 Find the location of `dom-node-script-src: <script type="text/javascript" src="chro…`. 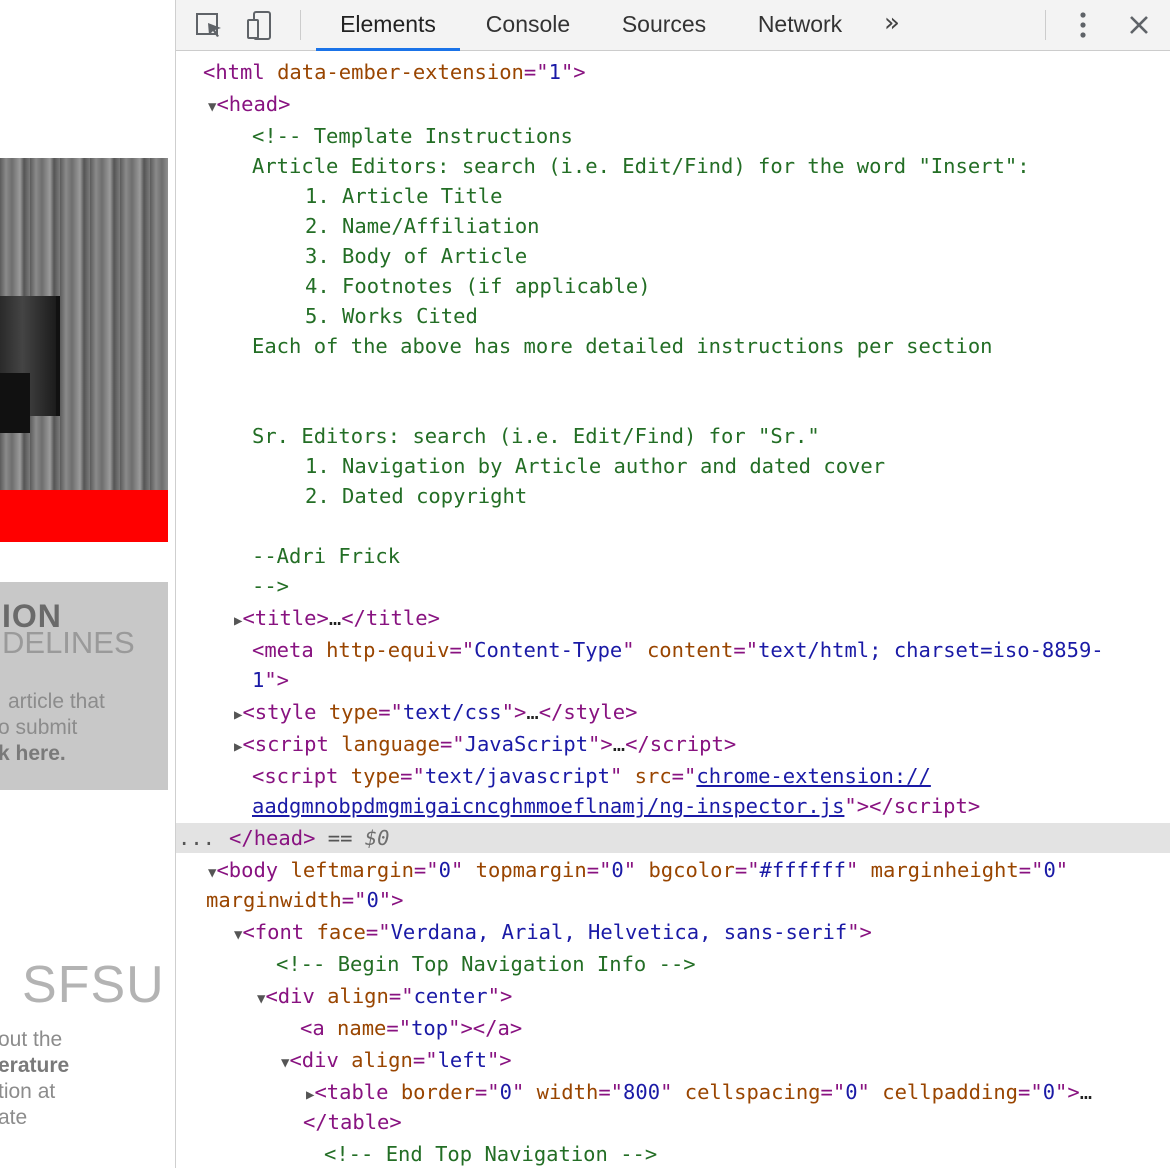

dom-node-script-src: <script type="text/javascript" src="chro… is located at coordinates (673, 776).